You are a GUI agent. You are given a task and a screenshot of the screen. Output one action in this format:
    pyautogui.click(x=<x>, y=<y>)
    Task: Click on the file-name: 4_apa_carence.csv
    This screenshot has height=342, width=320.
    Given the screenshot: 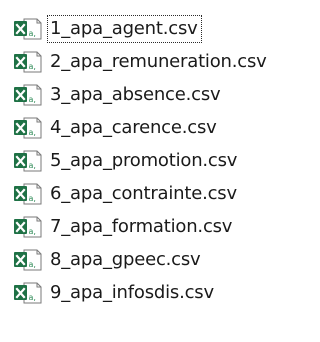 What is the action you would take?
    pyautogui.click(x=134, y=128)
    